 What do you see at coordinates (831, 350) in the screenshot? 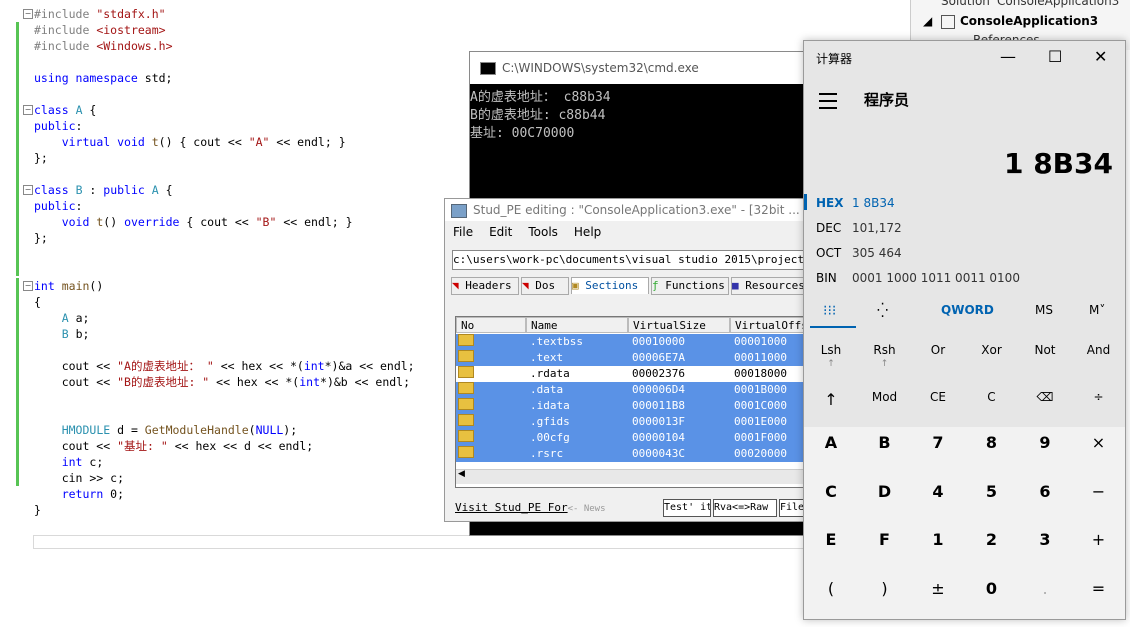
I see `key-lsh: Lsh` at bounding box center [831, 350].